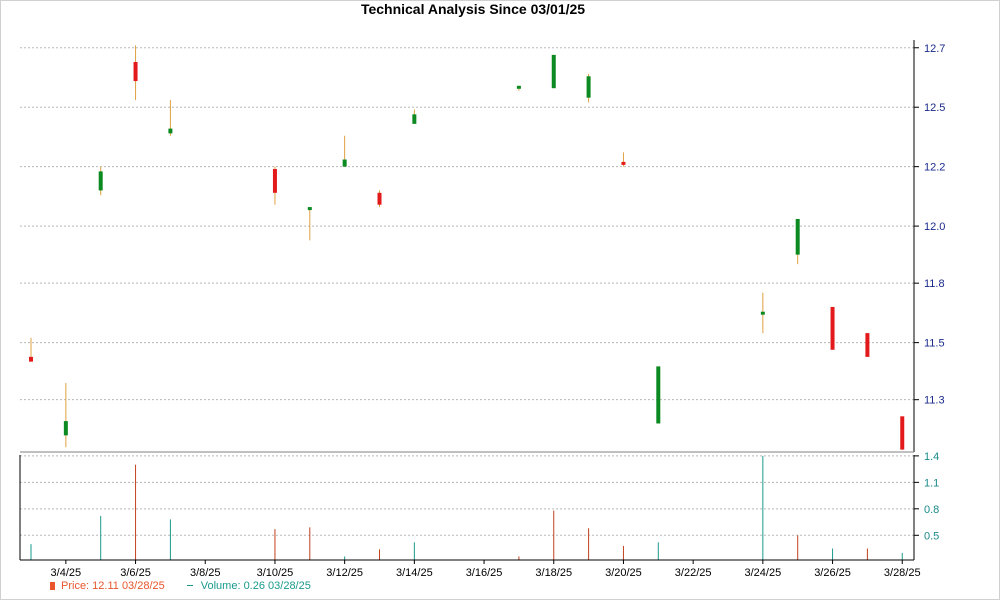 Image resolution: width=1000 pixels, height=600 pixels. Describe the element at coordinates (762, 573) in the screenshot. I see `date-tick-label: 3/24/25` at that location.